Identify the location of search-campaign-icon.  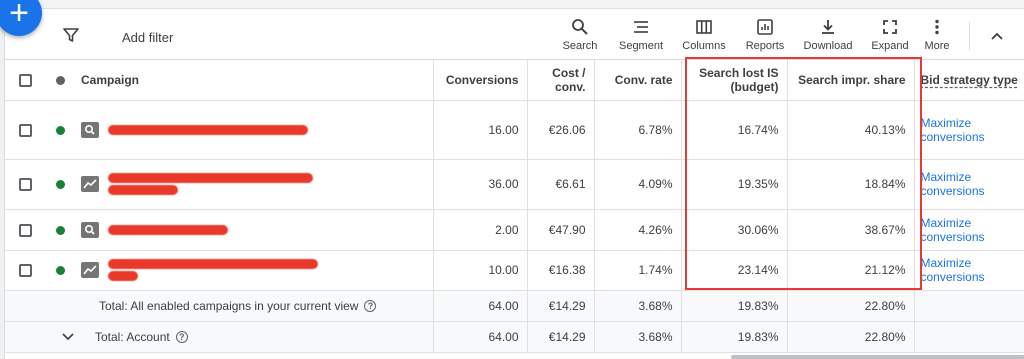
(90, 129).